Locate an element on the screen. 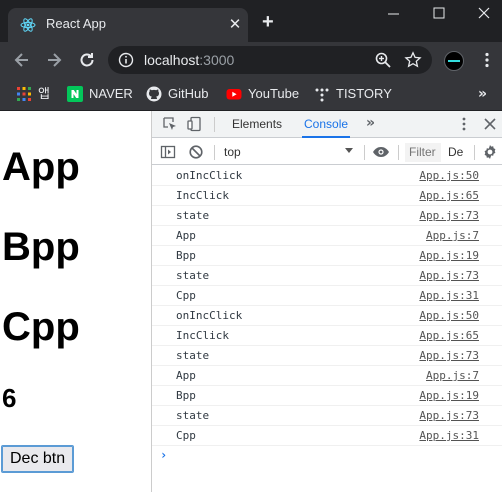  apps-grid-icon is located at coordinates (24, 93).